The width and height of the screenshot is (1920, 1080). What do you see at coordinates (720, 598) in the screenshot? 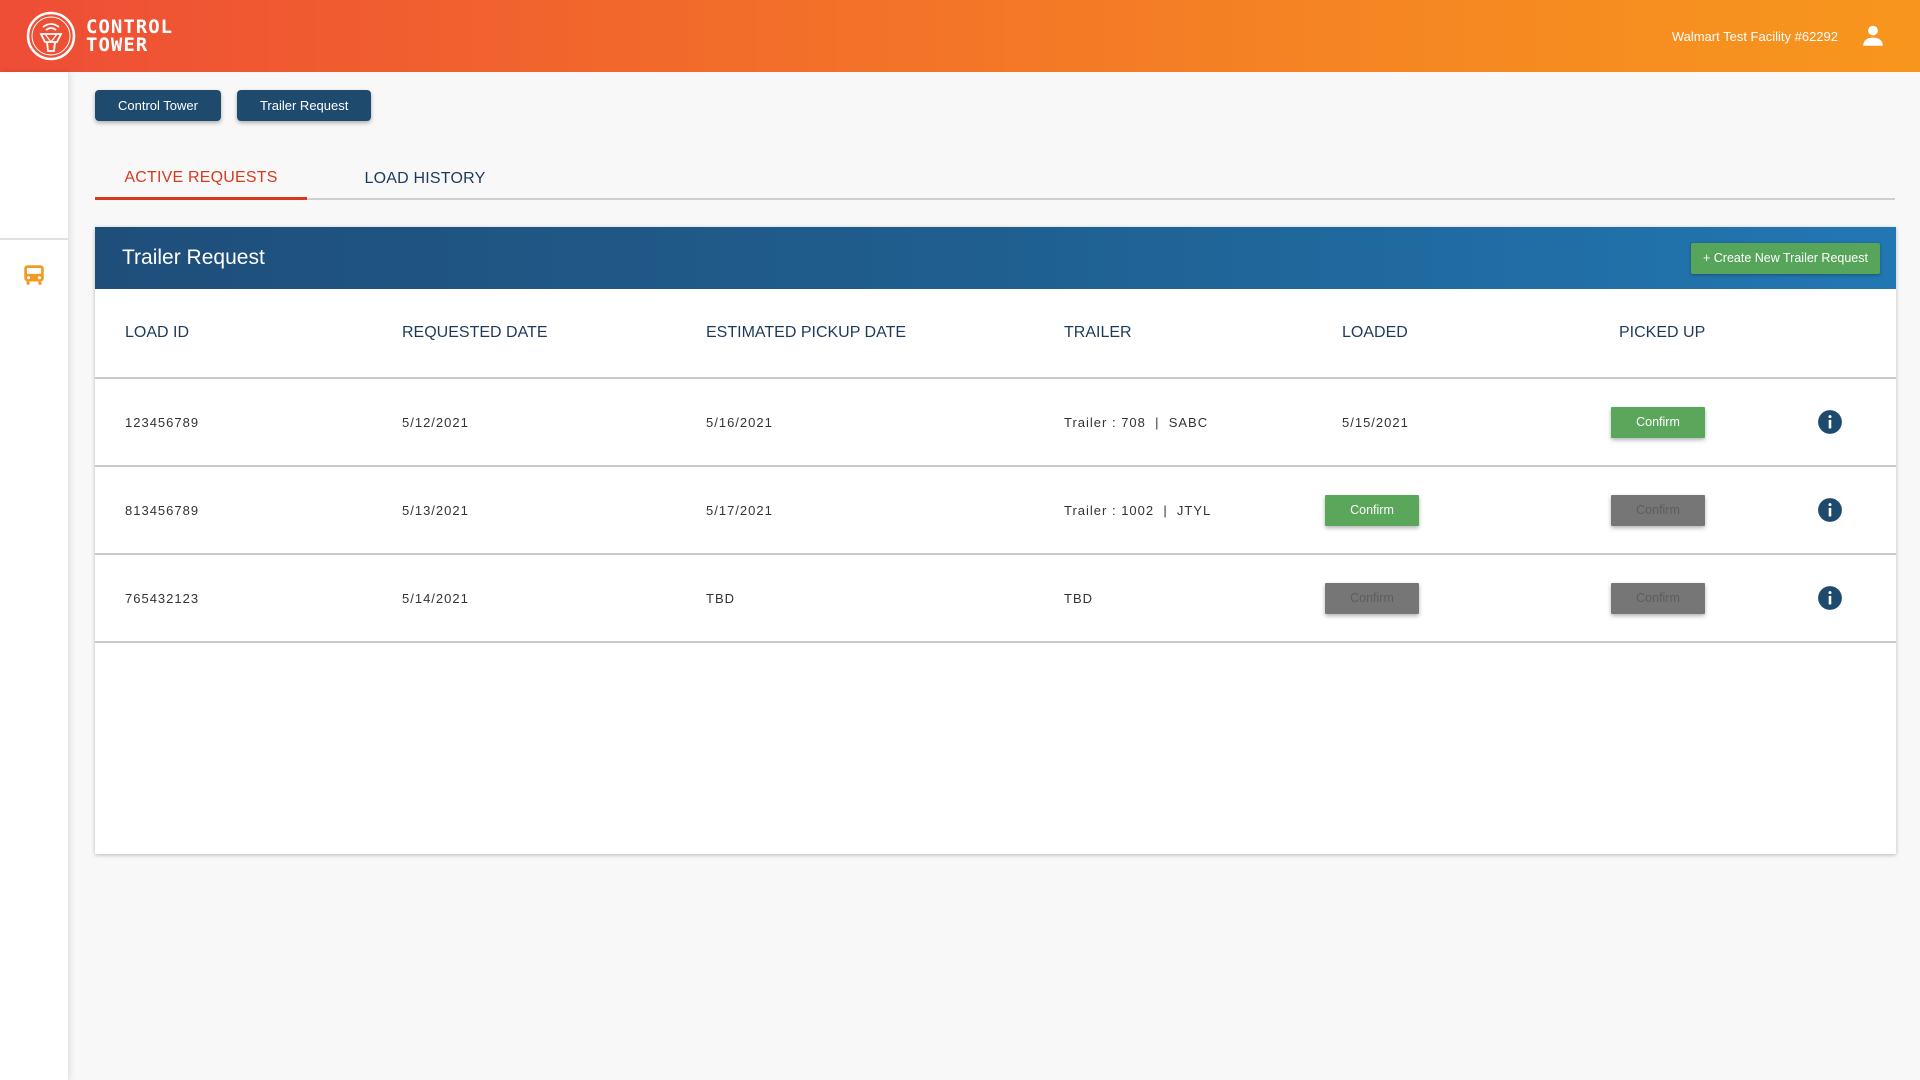
I see `estimated-pickup-date: TBD` at bounding box center [720, 598].